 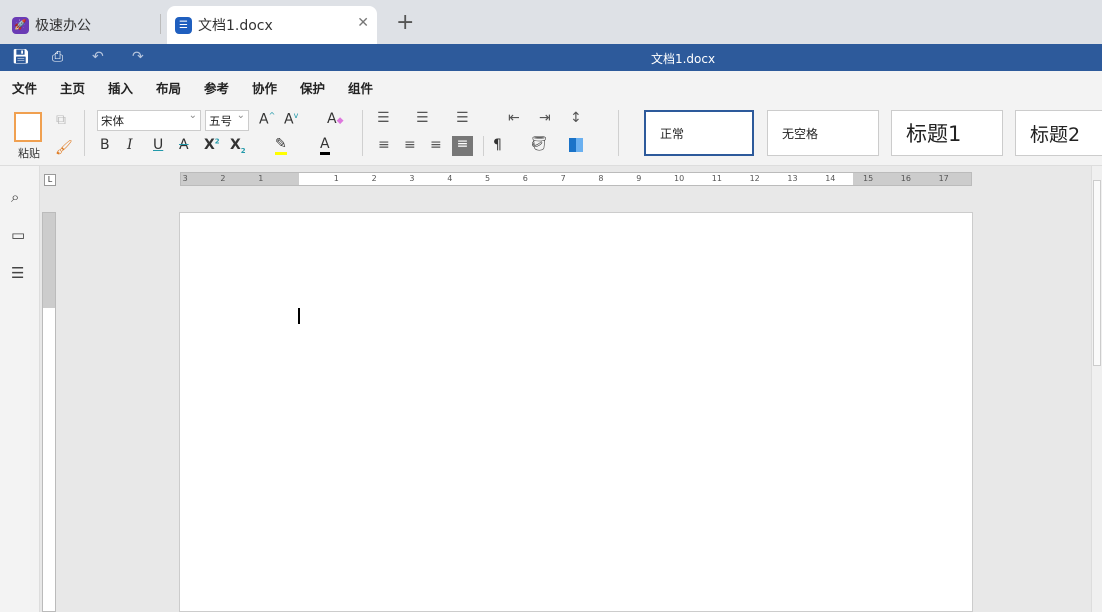 I want to click on text-cursor, so click(x=299, y=316).